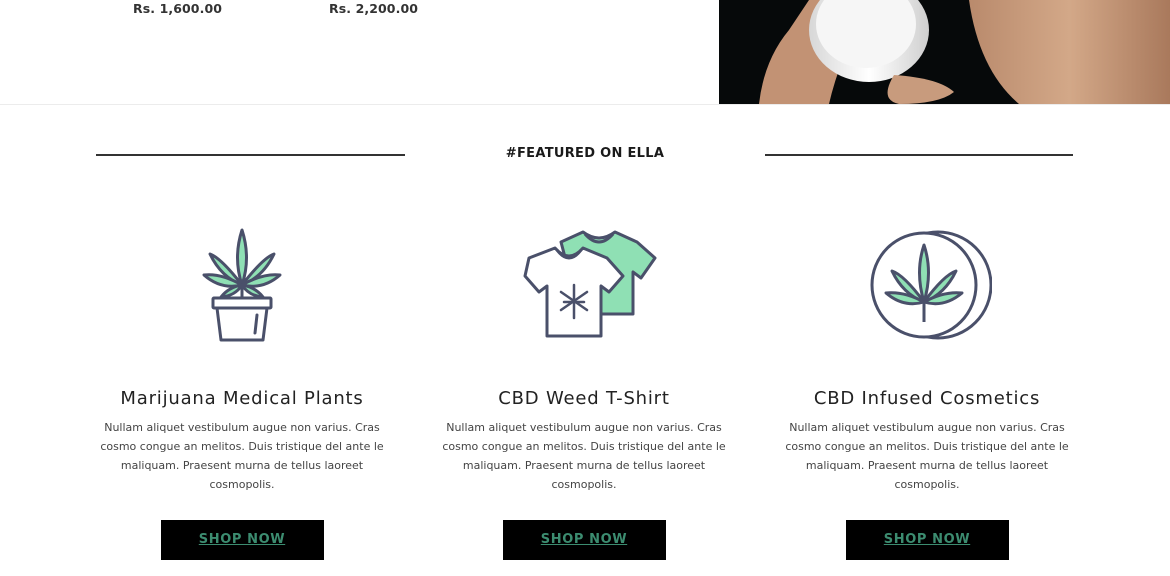 This screenshot has height=576, width=1170. I want to click on product-price: Rs. 1,600.00, so click(178, 8).